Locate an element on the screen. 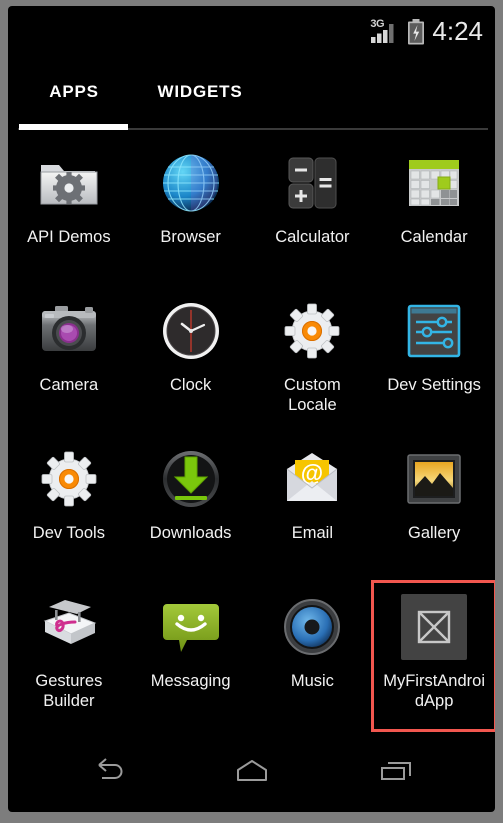 Image resolution: width=503 pixels, height=823 pixels. folder-gear-icon is located at coordinates (69, 183).